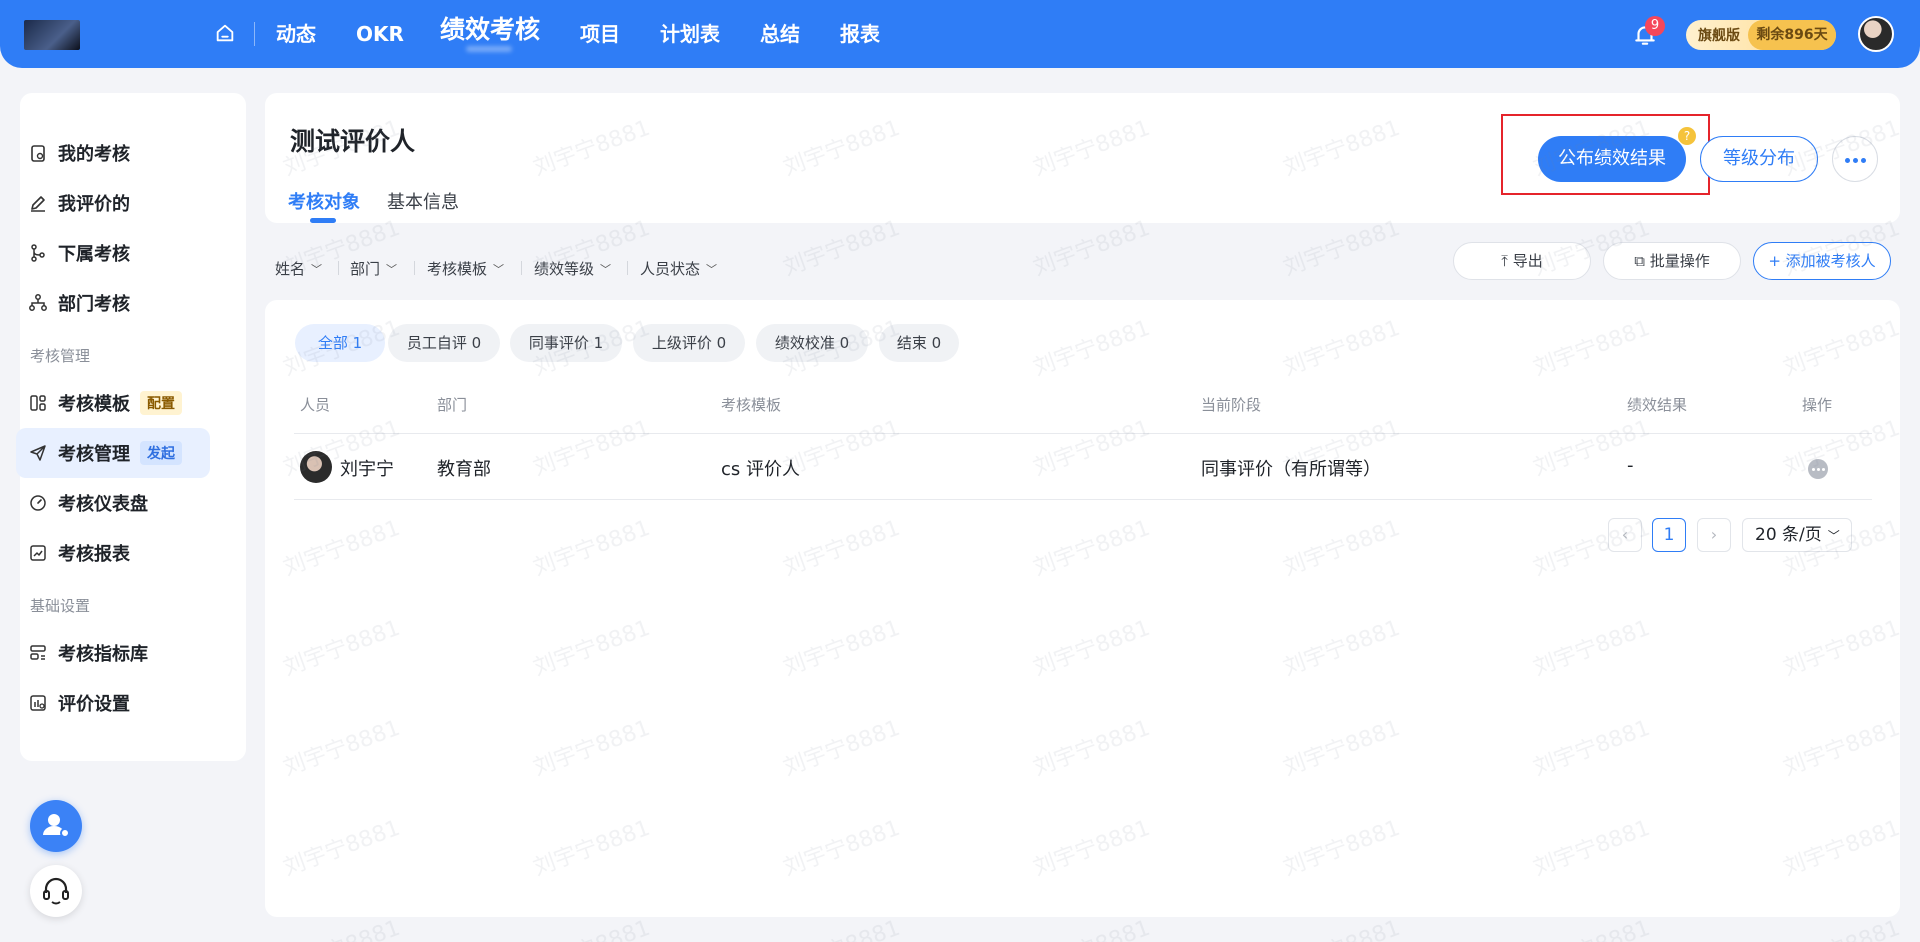 This screenshot has height=942, width=1920. What do you see at coordinates (1642, 261) in the screenshot?
I see `copy-icon: ⧉` at bounding box center [1642, 261].